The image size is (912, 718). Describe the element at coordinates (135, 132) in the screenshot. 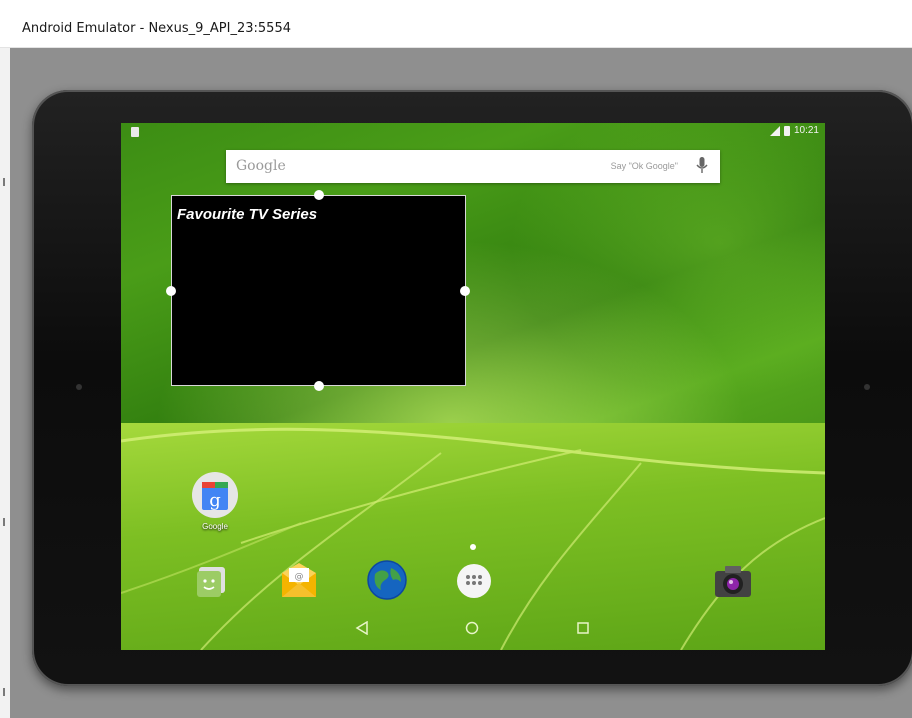

I see `notification-icon` at that location.